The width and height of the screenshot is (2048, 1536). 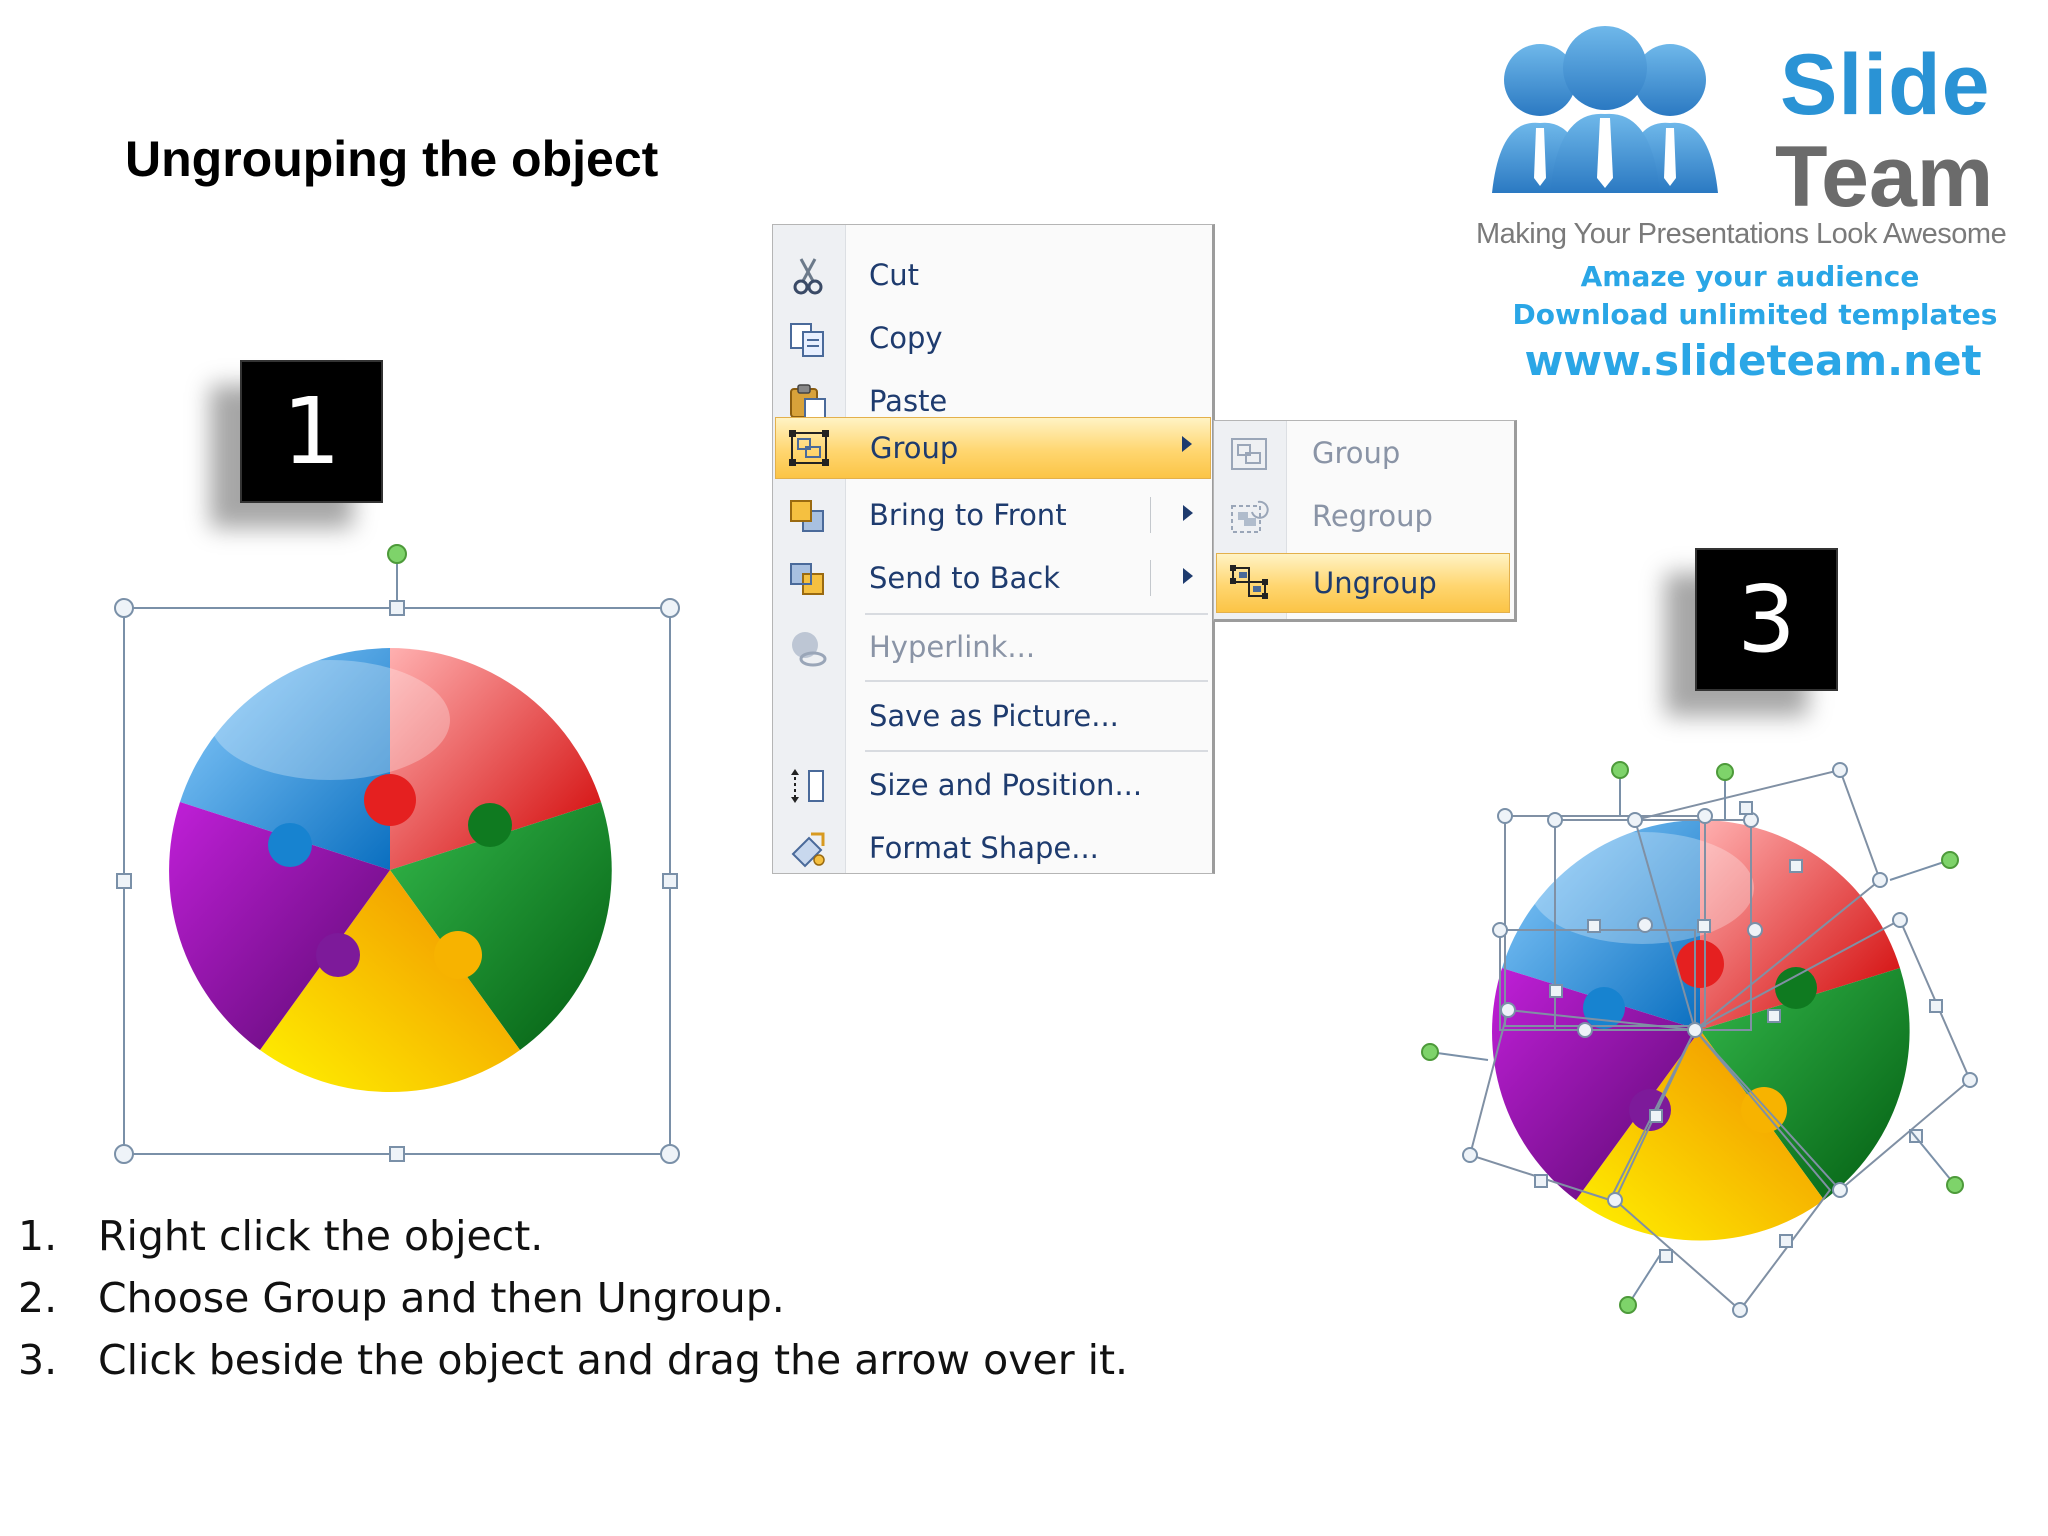 What do you see at coordinates (38, 1360) in the screenshot?
I see `step-number: 3.` at bounding box center [38, 1360].